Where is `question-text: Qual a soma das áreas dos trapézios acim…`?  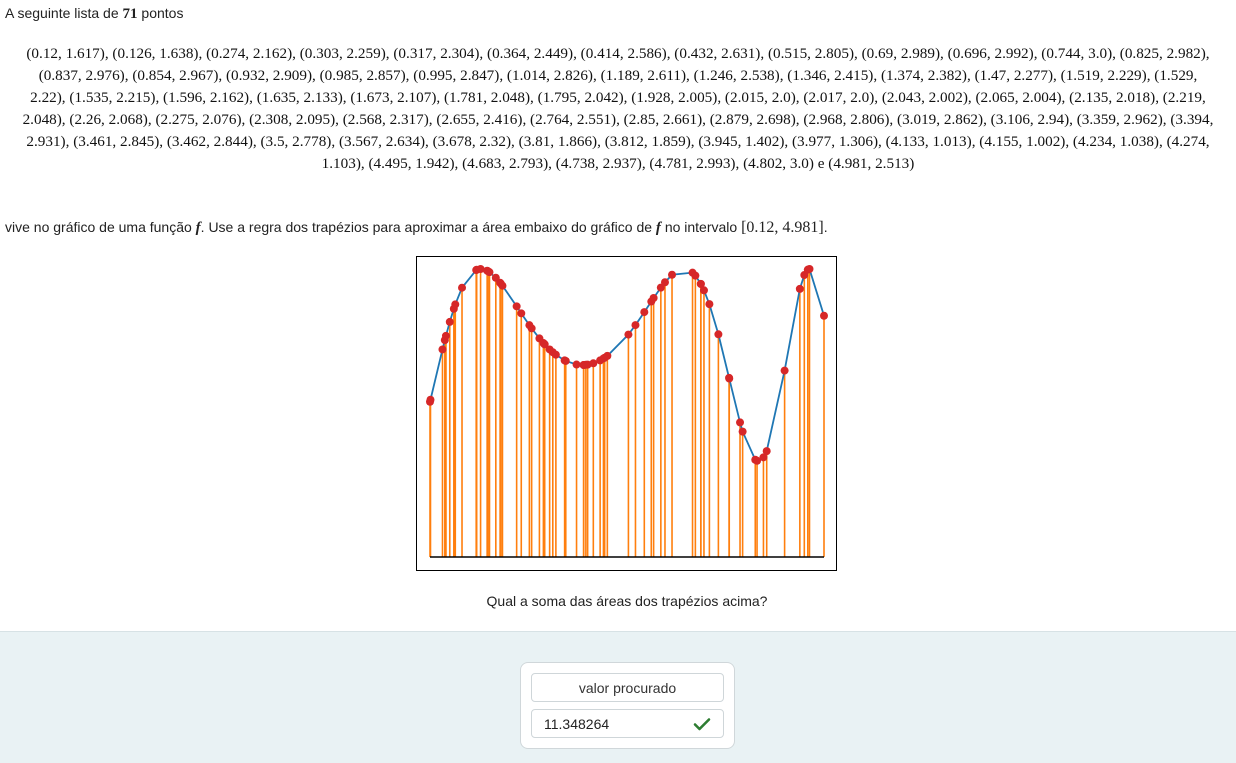
question-text: Qual a soma das áreas dos trapézios acim… is located at coordinates (627, 601).